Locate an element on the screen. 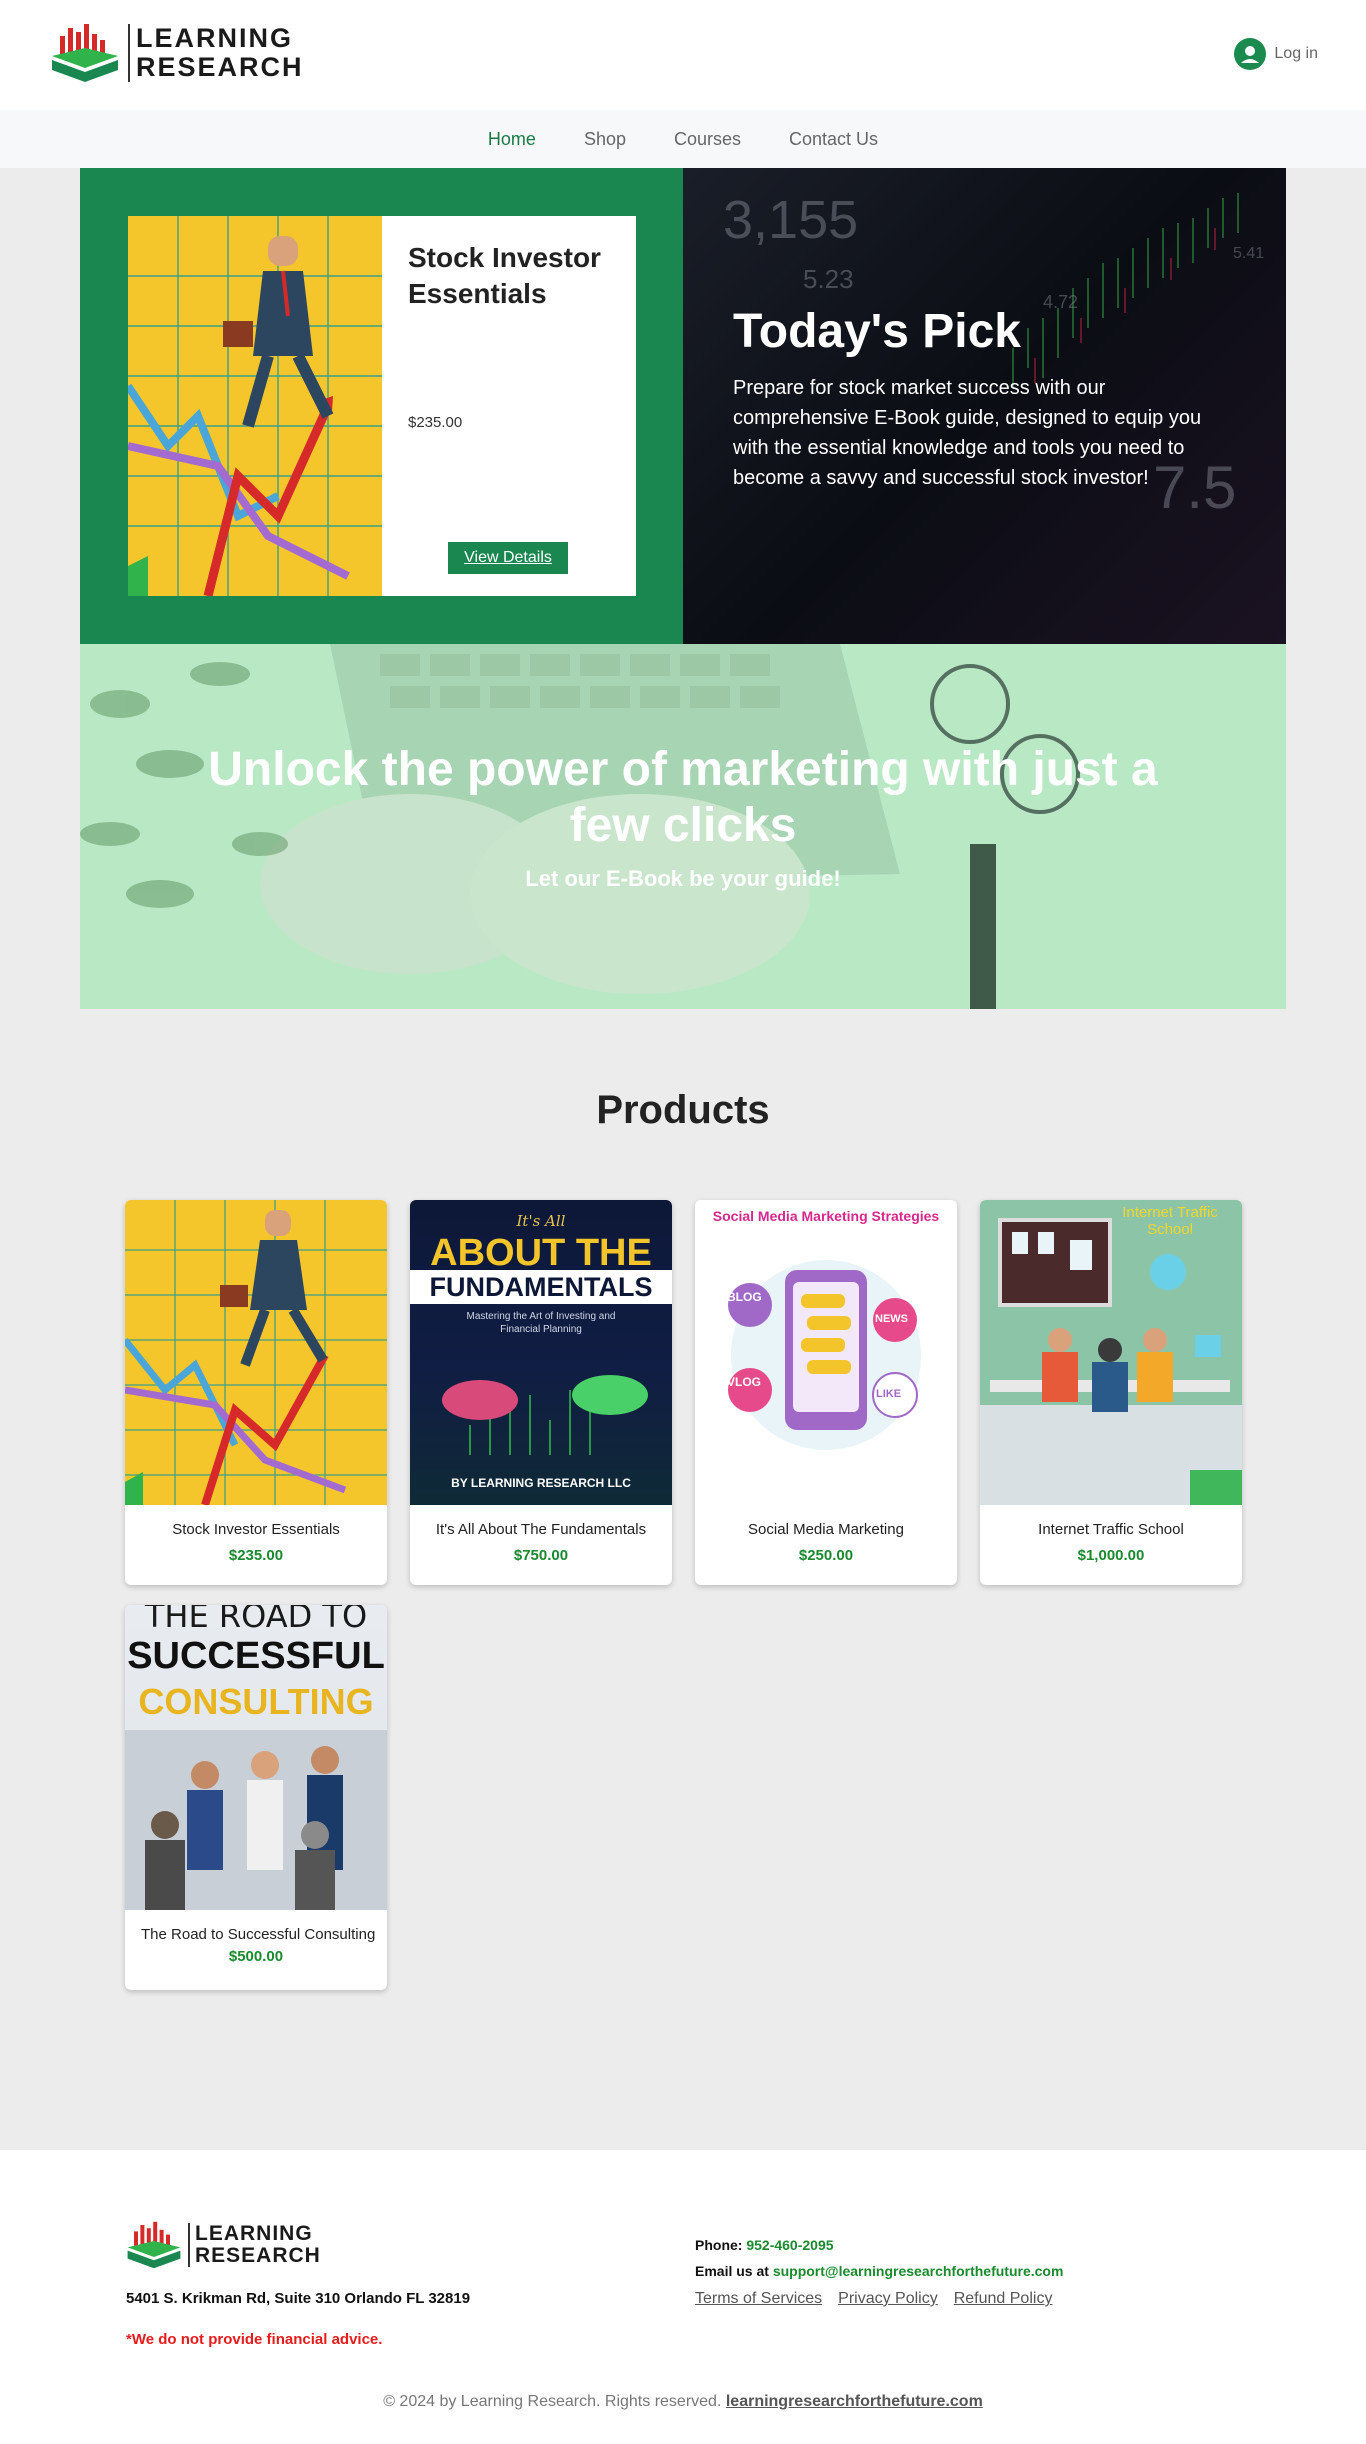  product-name: Stock Investor Essentials is located at coordinates (256, 1522).